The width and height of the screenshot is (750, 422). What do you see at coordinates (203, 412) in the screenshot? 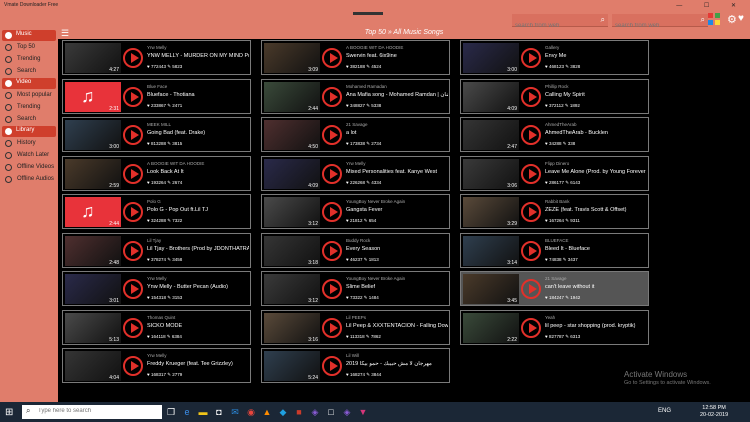
I see `folder-icon: ▬` at bounding box center [203, 412].